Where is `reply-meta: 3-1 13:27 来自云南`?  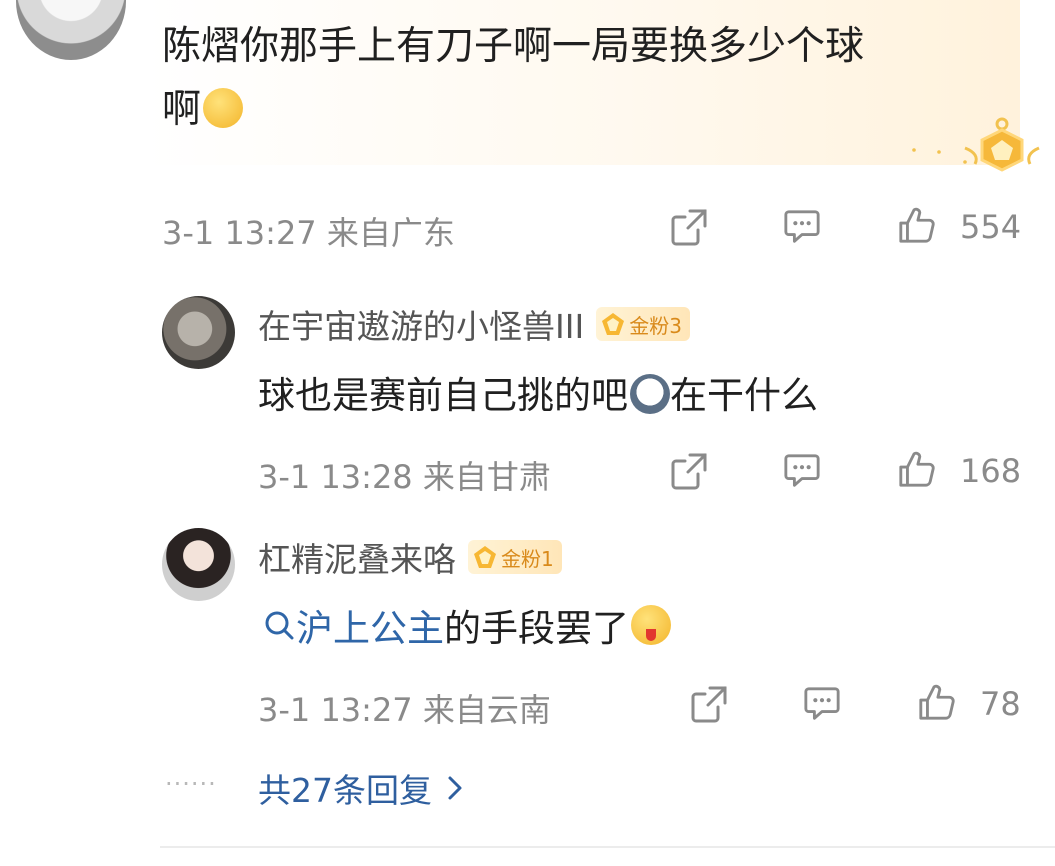 reply-meta: 3-1 13:27 来自云南 is located at coordinates (404, 710).